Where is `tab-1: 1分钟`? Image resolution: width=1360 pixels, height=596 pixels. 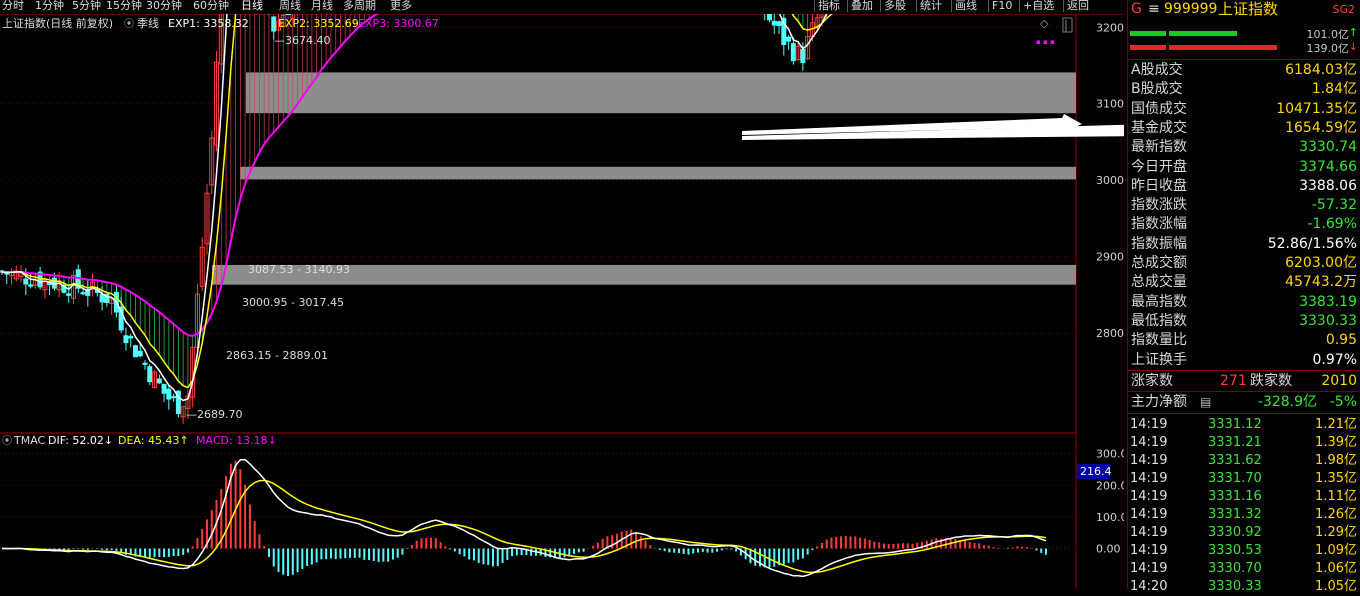
tab-1: 1分钟 is located at coordinates (49, 6).